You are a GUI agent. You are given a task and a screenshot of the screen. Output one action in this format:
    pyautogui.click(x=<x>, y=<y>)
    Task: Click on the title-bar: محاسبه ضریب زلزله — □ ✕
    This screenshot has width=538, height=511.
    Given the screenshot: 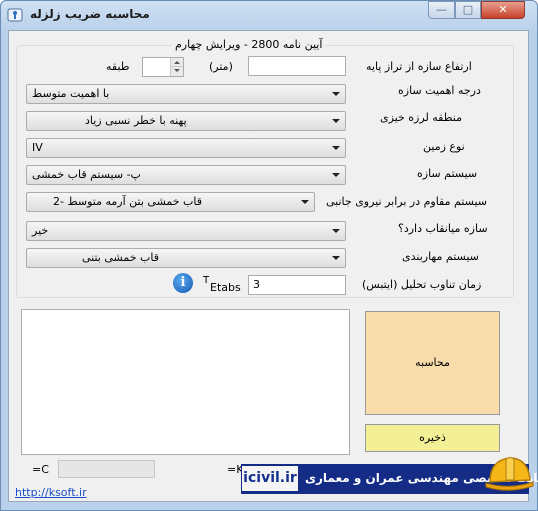 What is the action you would take?
    pyautogui.click(x=269, y=15)
    